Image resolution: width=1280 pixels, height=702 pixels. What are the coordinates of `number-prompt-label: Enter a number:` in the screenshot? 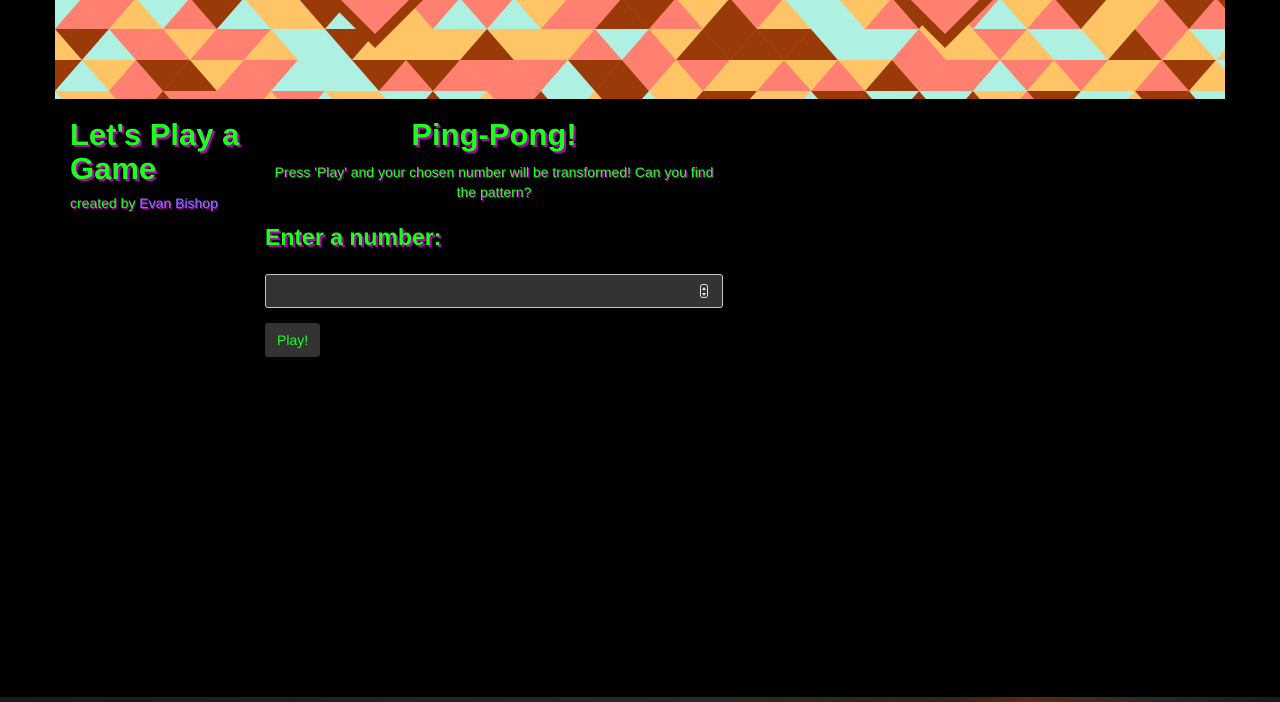 It's located at (353, 237).